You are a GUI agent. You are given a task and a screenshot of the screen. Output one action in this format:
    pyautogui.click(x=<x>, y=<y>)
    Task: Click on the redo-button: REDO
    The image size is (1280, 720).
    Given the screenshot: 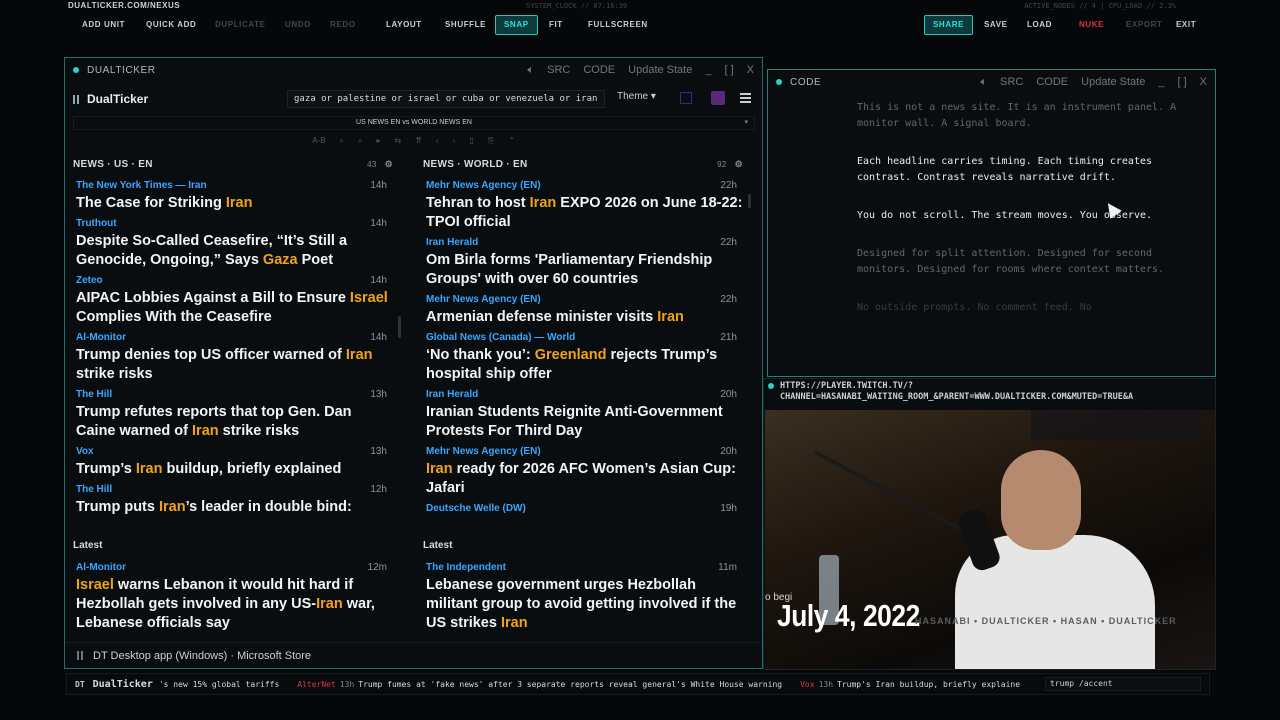 What is the action you would take?
    pyautogui.click(x=343, y=25)
    